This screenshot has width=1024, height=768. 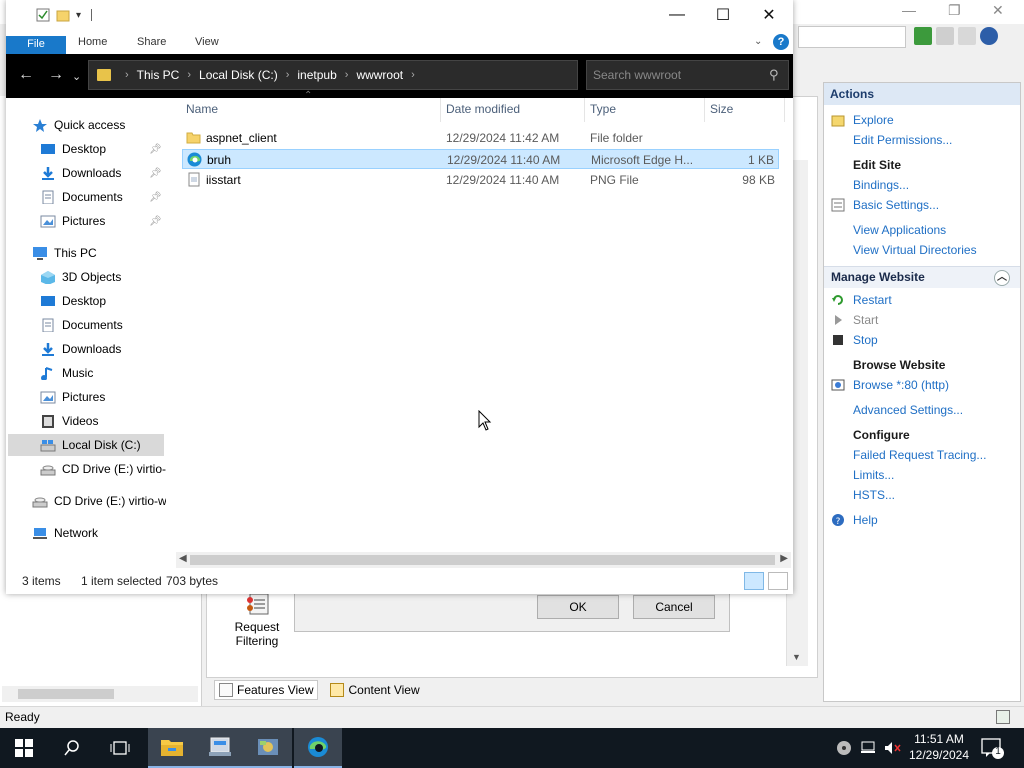 I want to click on help-icon, so click(x=989, y=36).